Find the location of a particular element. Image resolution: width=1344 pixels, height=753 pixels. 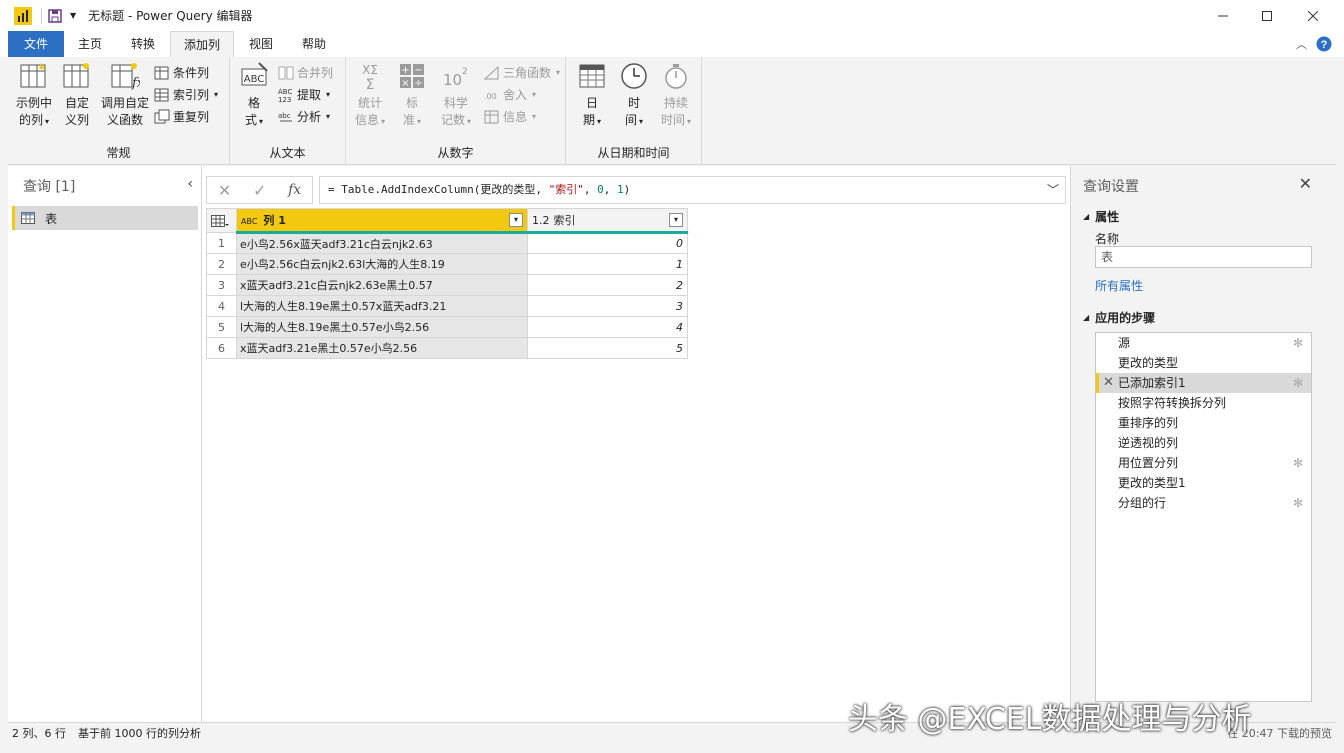

svg-text: ABC is located at coordinates (285, 92).